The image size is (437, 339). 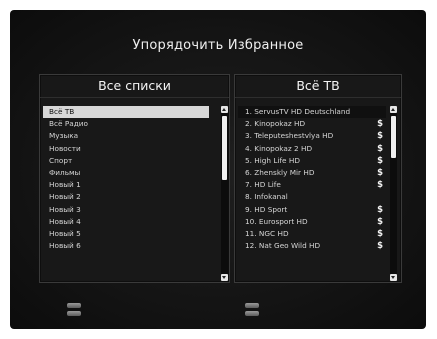 What do you see at coordinates (126, 173) in the screenshot?
I see `list-item-movies: Фильмы` at bounding box center [126, 173].